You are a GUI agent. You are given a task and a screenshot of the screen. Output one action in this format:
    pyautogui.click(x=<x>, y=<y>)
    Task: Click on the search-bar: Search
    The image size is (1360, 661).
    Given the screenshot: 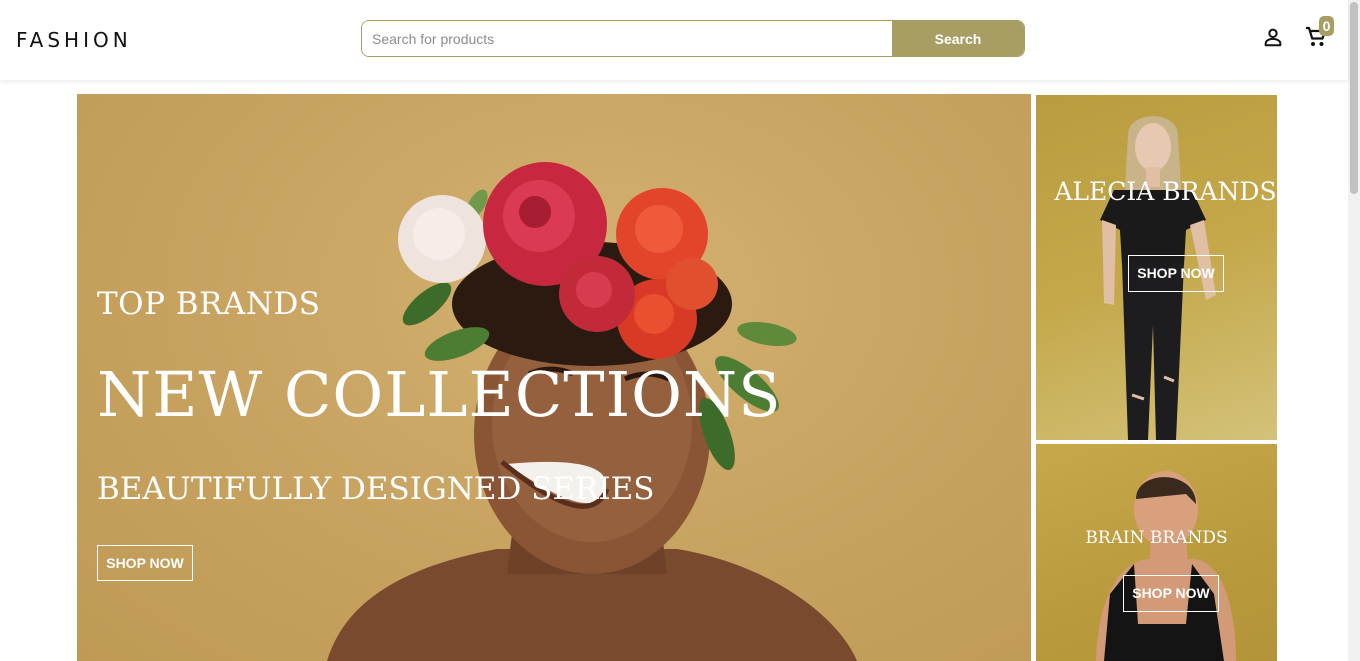 What is the action you would take?
    pyautogui.click(x=693, y=38)
    